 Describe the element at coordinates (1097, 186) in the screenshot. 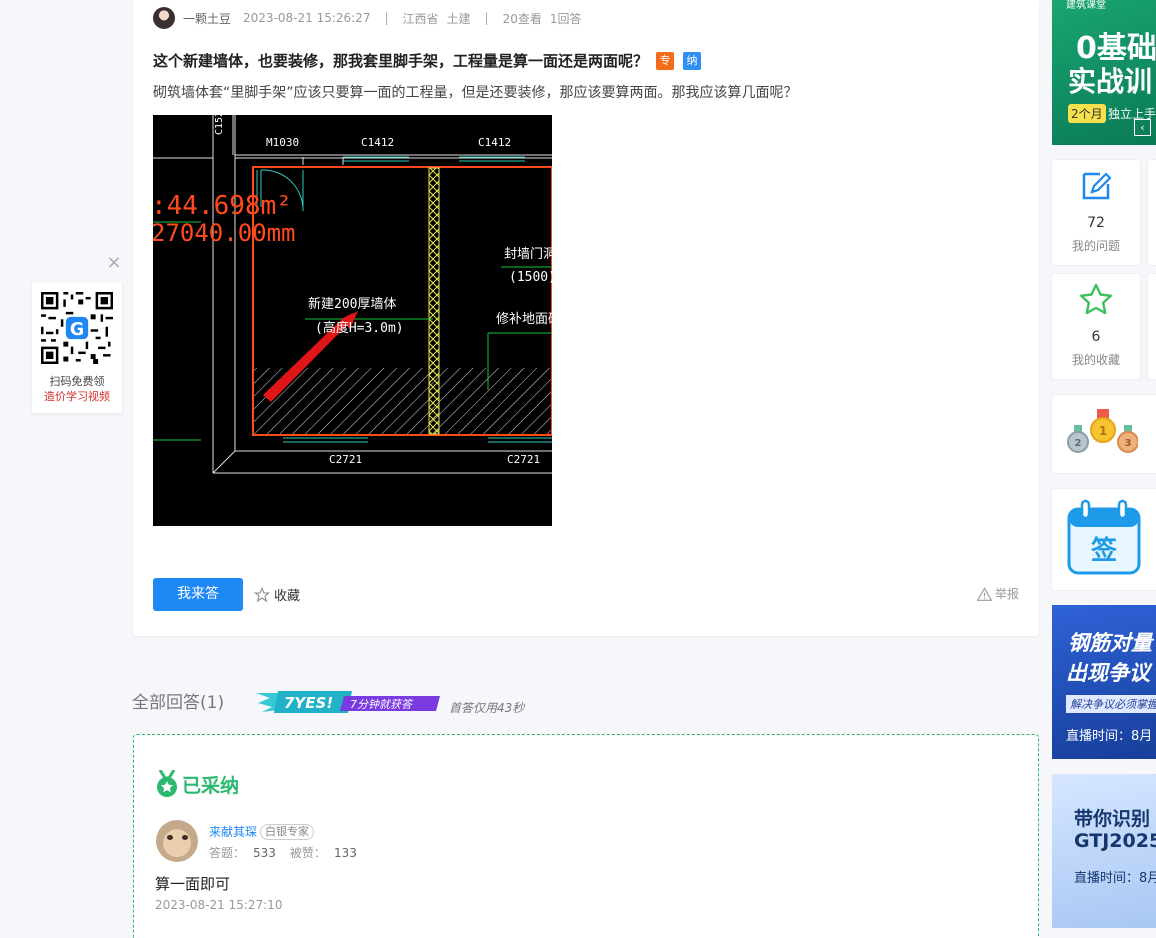

I see `edit-icon` at that location.